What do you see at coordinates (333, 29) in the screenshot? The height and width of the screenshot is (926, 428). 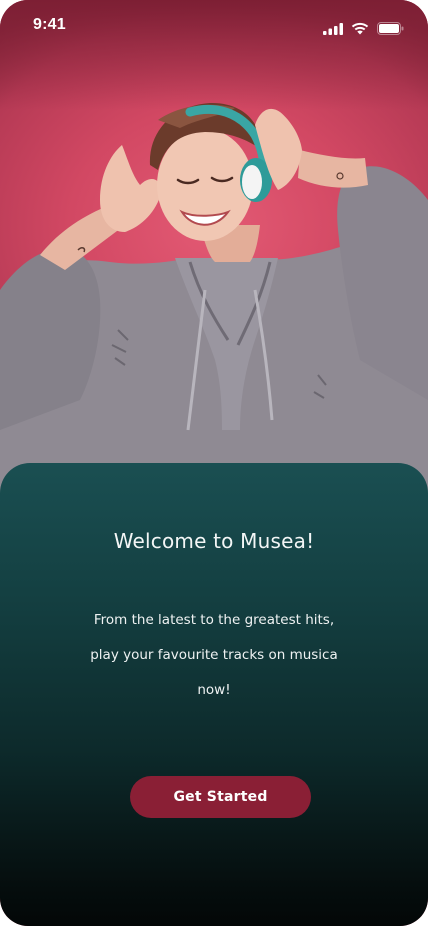 I see `cellular-signal-icon` at bounding box center [333, 29].